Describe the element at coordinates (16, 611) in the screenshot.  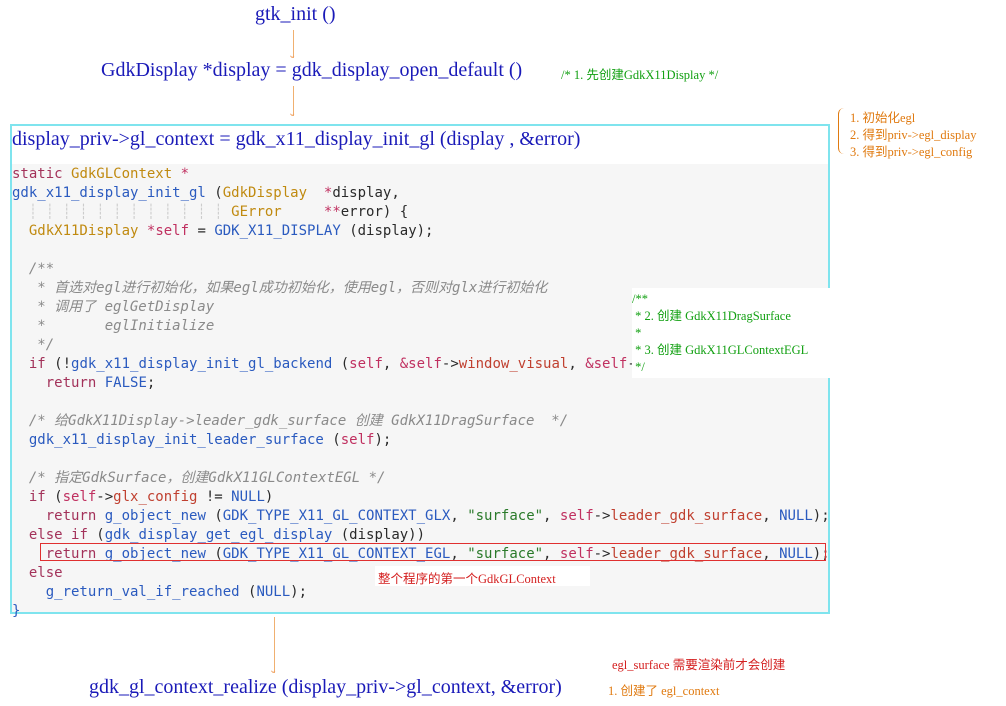
I see `code-line-24: }` at that location.